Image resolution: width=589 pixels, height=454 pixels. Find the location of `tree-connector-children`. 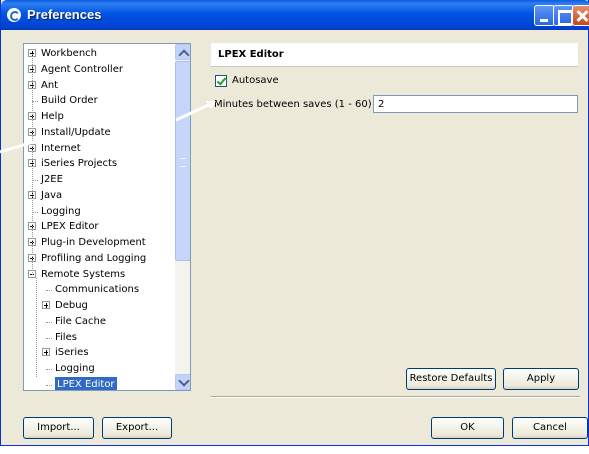

tree-connector-children is located at coordinates (36, 327).